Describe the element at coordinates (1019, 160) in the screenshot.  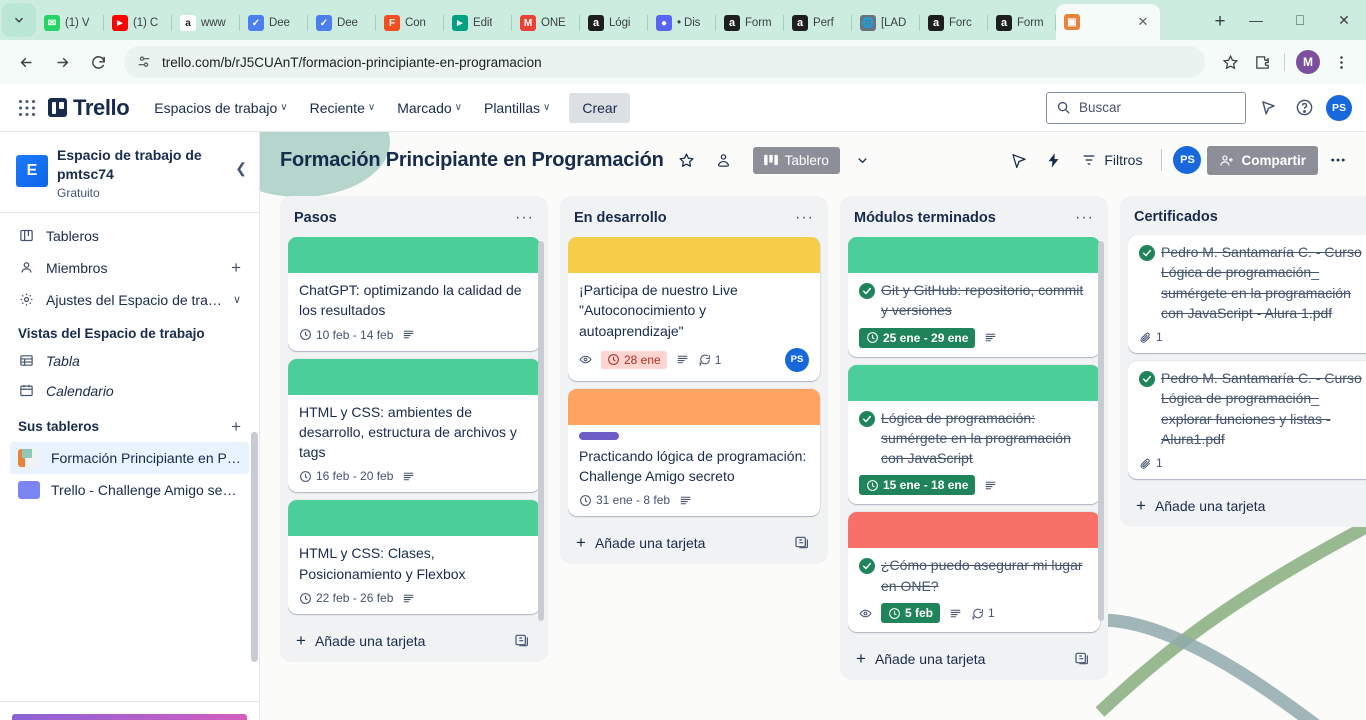
I see `board-rocket-icon` at that location.